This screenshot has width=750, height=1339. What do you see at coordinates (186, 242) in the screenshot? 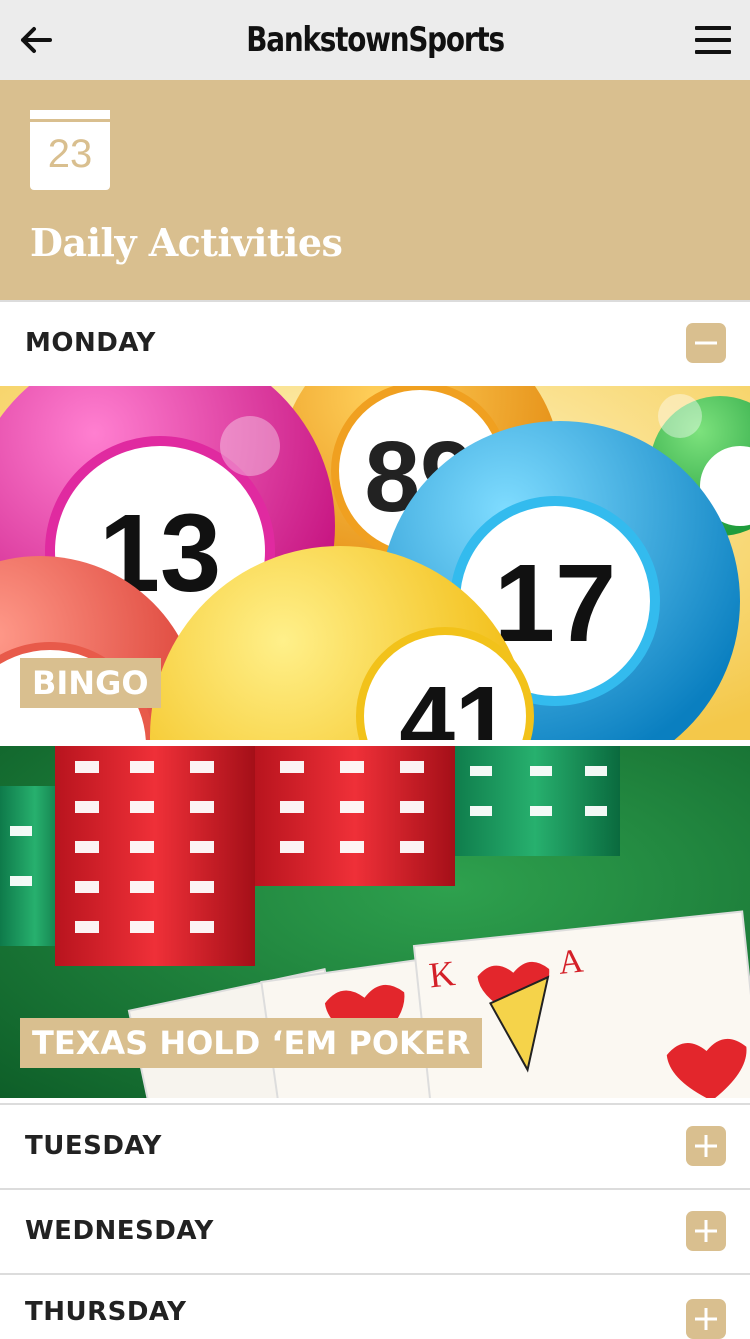
I see `page-title: Daily Activities` at bounding box center [186, 242].